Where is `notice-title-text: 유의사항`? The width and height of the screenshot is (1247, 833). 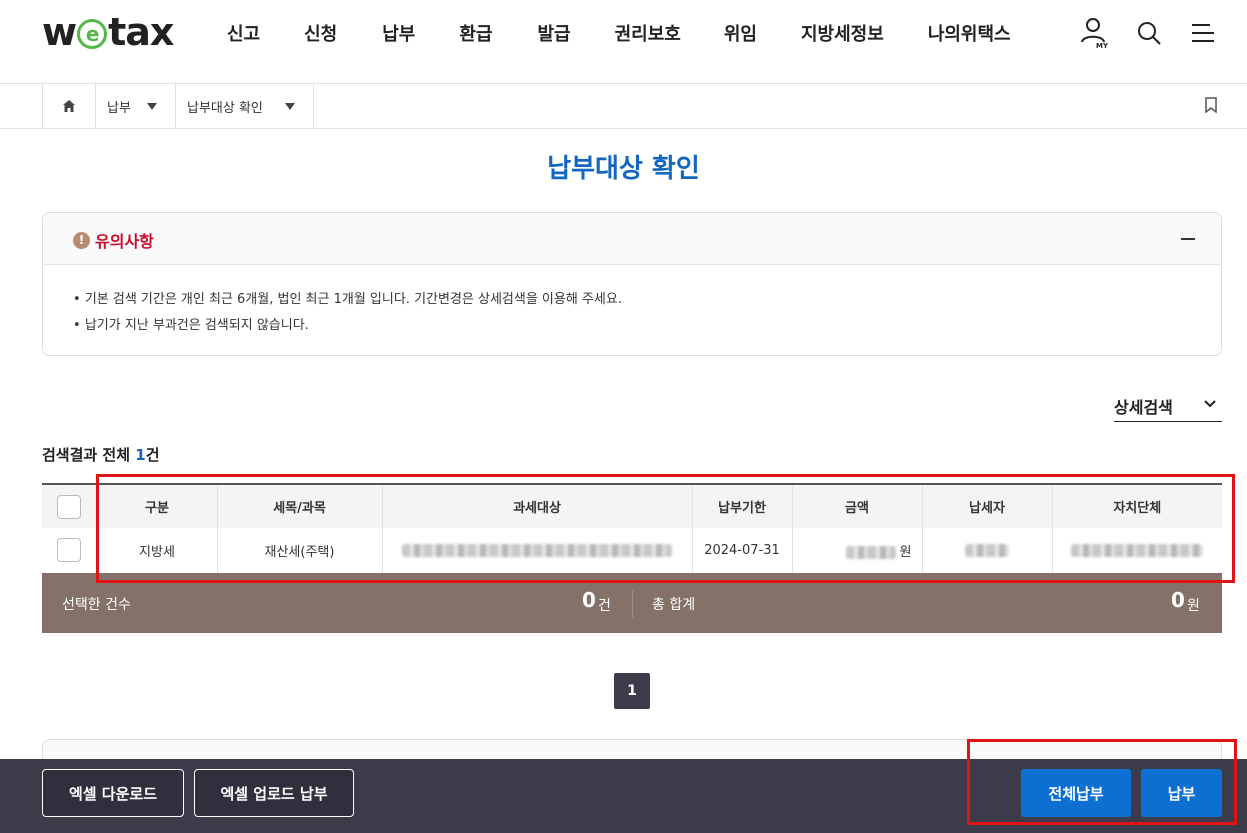 notice-title-text: 유의사항 is located at coordinates (124, 241).